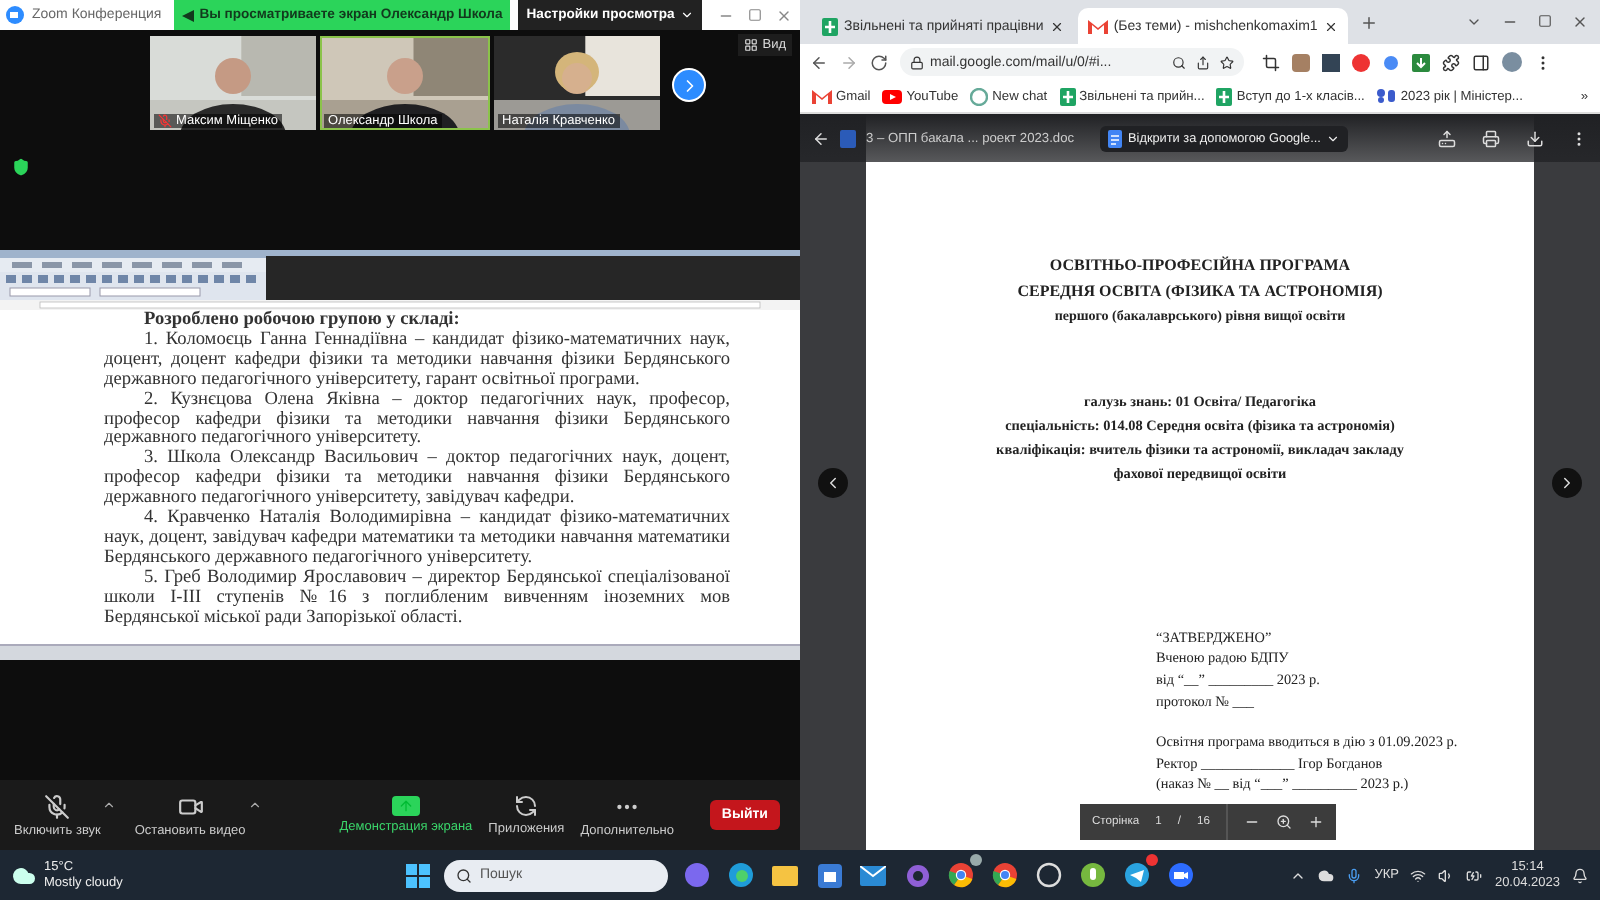 The image size is (1600, 900). What do you see at coordinates (302, 321) in the screenshot?
I see `document-heading: Розроблено робочою групою у складі:` at bounding box center [302, 321].